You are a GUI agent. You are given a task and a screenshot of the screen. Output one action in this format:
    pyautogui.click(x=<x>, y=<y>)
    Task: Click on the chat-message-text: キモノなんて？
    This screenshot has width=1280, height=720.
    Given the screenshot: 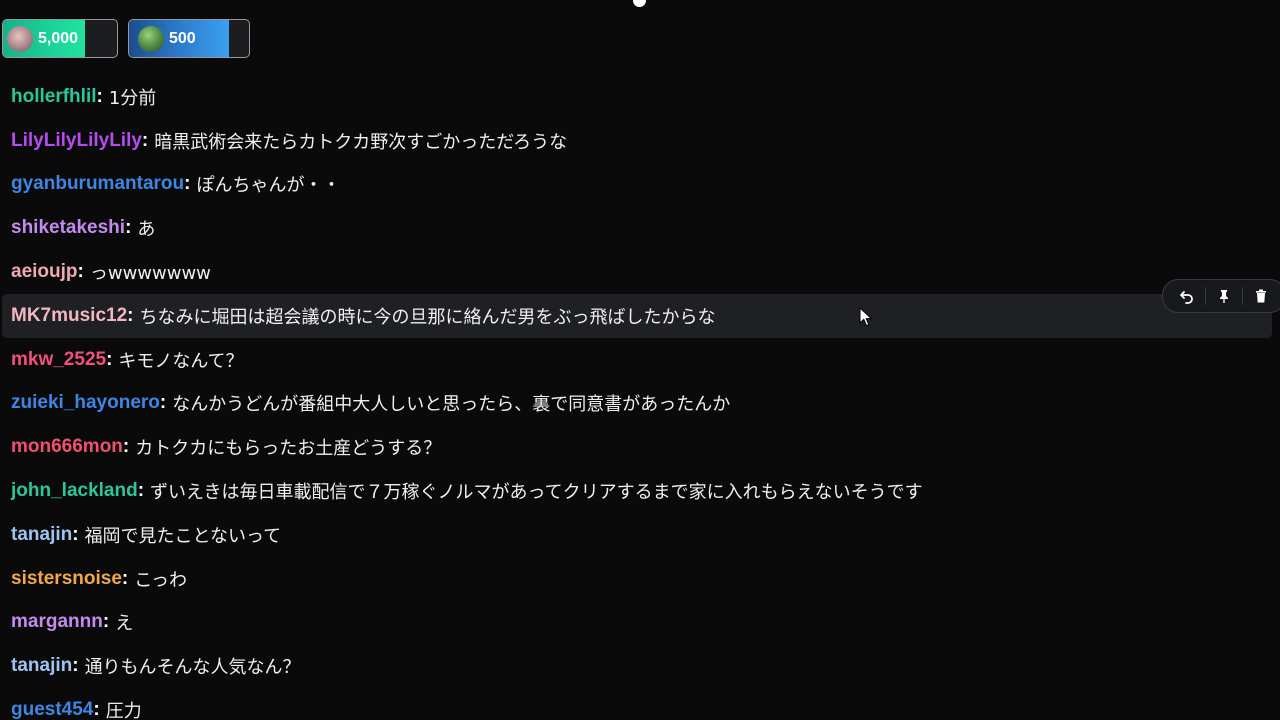 What is the action you would take?
    pyautogui.click(x=181, y=361)
    